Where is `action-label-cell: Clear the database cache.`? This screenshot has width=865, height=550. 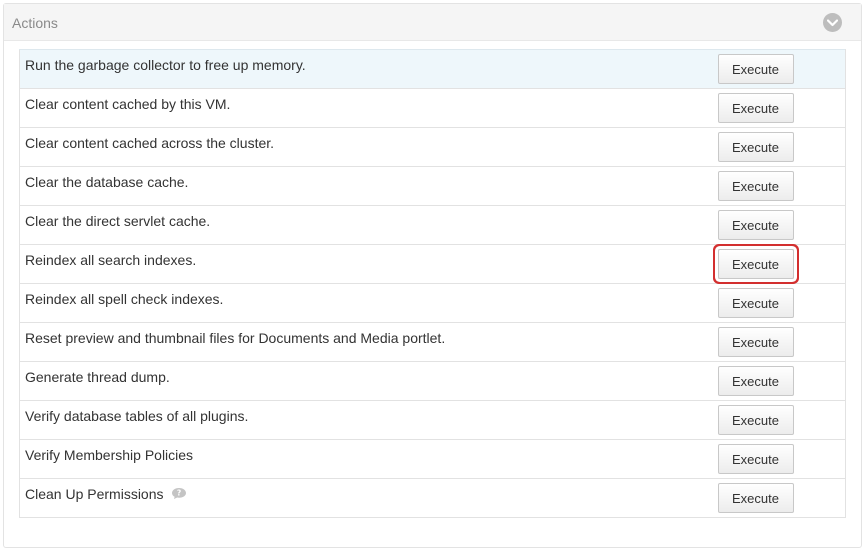
action-label-cell: Clear the database cache. is located at coordinates (368, 186).